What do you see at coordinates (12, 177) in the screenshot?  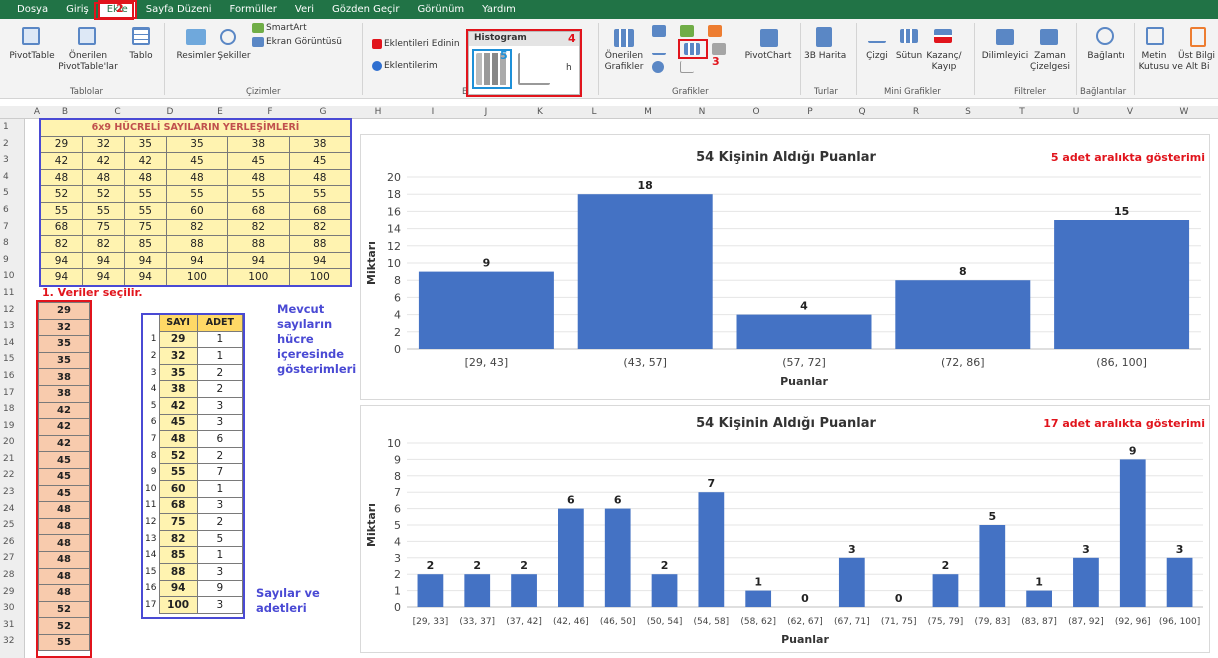 I see `row-header: 4` at bounding box center [12, 177].